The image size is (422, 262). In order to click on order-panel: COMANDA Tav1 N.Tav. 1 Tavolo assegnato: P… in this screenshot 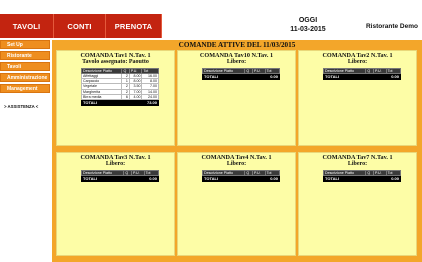, I will do `click(115, 98)`.